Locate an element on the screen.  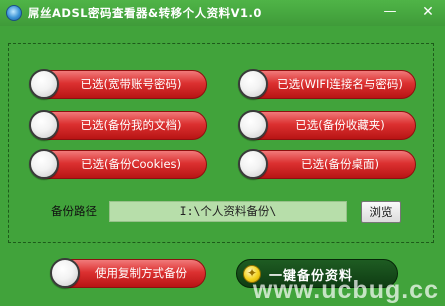
window-title: 屌丝ADSL密码查看器&转移个人资料V1.0 is located at coordinates (145, 13).